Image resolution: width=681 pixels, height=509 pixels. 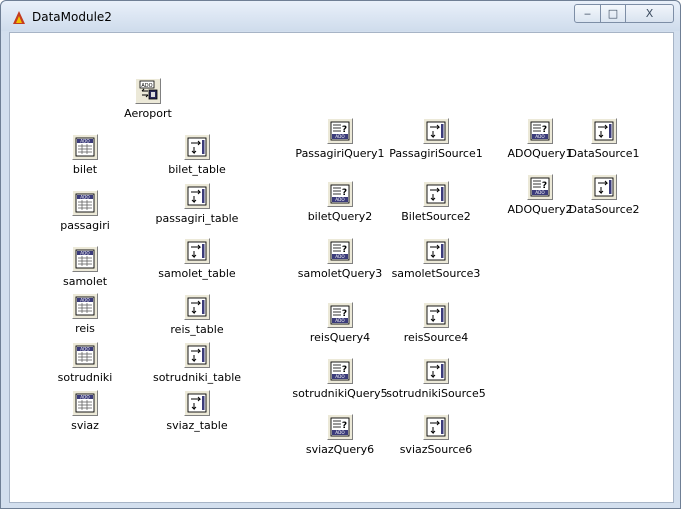 What do you see at coordinates (85, 169) in the screenshot?
I see `component-label-bilet: bilet` at bounding box center [85, 169].